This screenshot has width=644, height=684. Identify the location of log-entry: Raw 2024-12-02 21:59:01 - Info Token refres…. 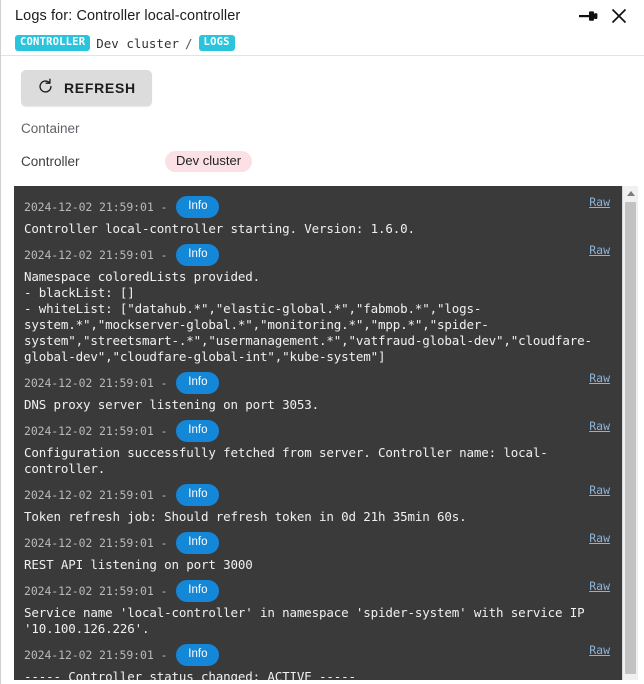
(317, 505).